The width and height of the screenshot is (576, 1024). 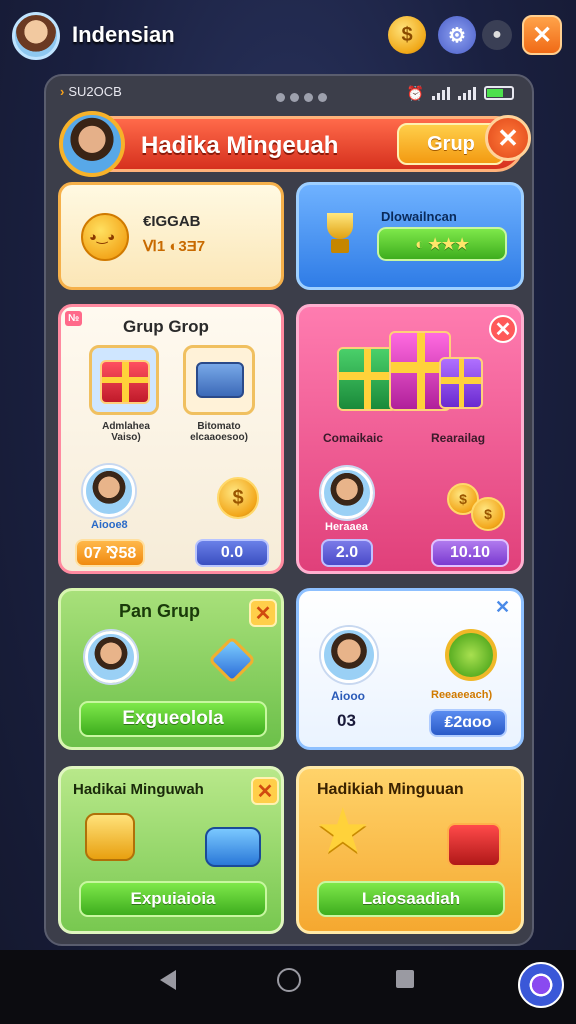 What do you see at coordinates (171, 236) in the screenshot?
I see `profile-stats-card: €IGGAB Ⅵ1 ◐3Ǝ7` at bounding box center [171, 236].